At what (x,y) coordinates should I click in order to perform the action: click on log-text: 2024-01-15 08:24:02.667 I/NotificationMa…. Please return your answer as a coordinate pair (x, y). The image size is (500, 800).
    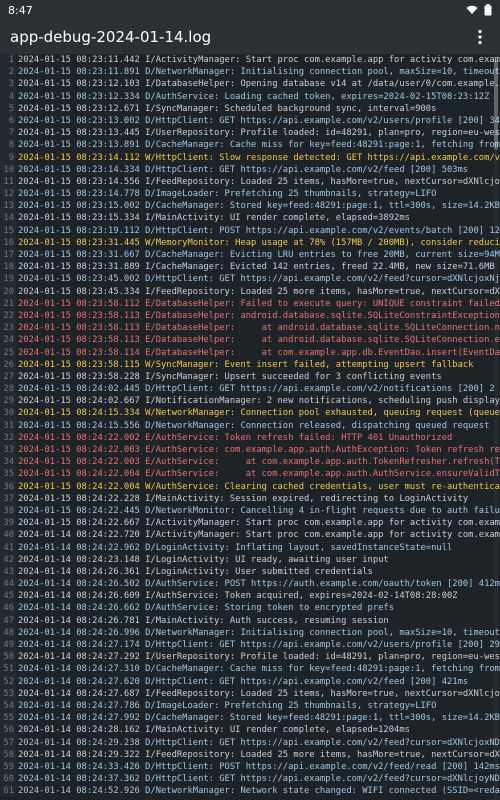
    Looking at the image, I should click on (259, 401).